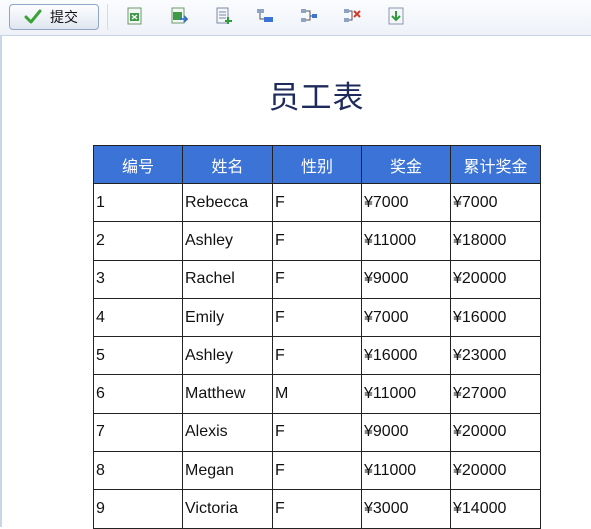 This screenshot has height=529, width=591. I want to click on cell-gender: M, so click(317, 394).